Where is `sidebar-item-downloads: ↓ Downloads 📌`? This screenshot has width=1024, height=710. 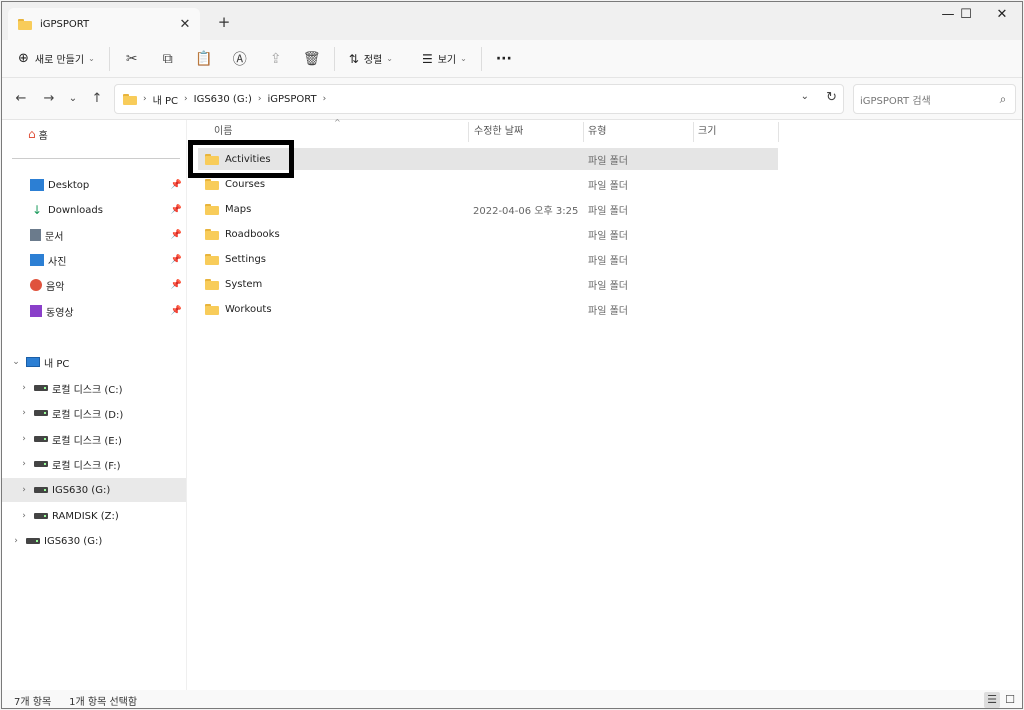 sidebar-item-downloads: ↓ Downloads 📌 is located at coordinates (94, 210).